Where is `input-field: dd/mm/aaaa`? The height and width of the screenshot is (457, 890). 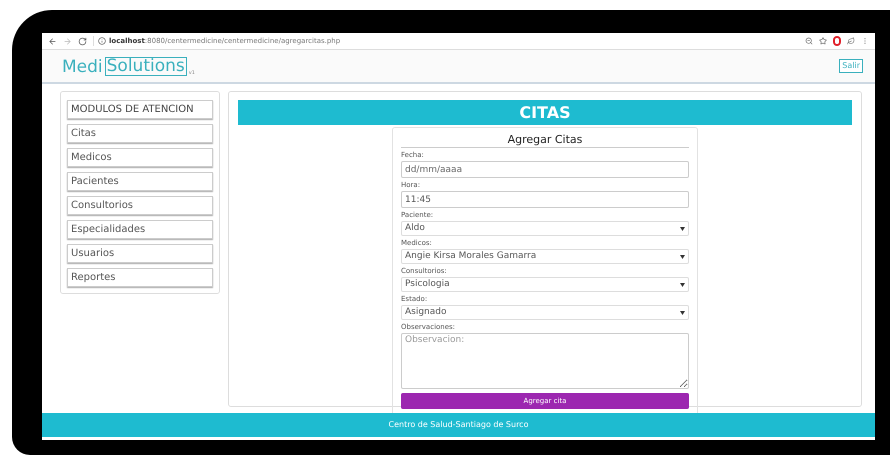
input-field: dd/mm/aaaa is located at coordinates (545, 169).